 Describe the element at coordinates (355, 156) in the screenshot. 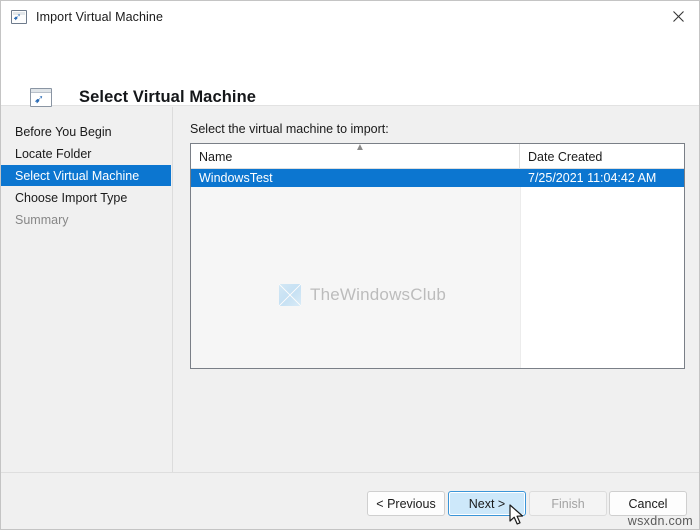

I see `column-header-name: Name ▲` at that location.